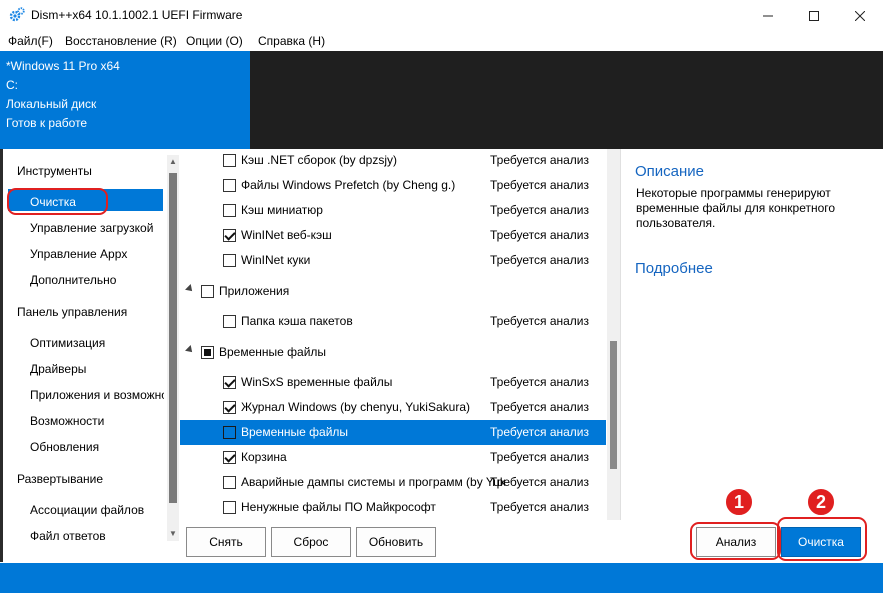 The width and height of the screenshot is (883, 593). Describe the element at coordinates (286, 235) in the screenshot. I see `item-label: WinINet веб-кэш` at that location.